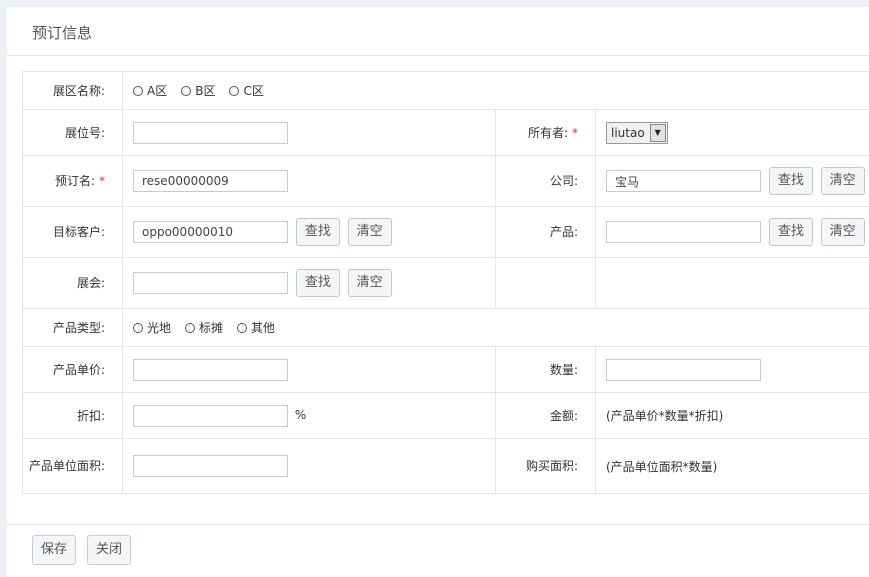 The width and height of the screenshot is (869, 577). What do you see at coordinates (73, 283) in the screenshot?
I see `exhibition-label: 展会:` at bounding box center [73, 283].